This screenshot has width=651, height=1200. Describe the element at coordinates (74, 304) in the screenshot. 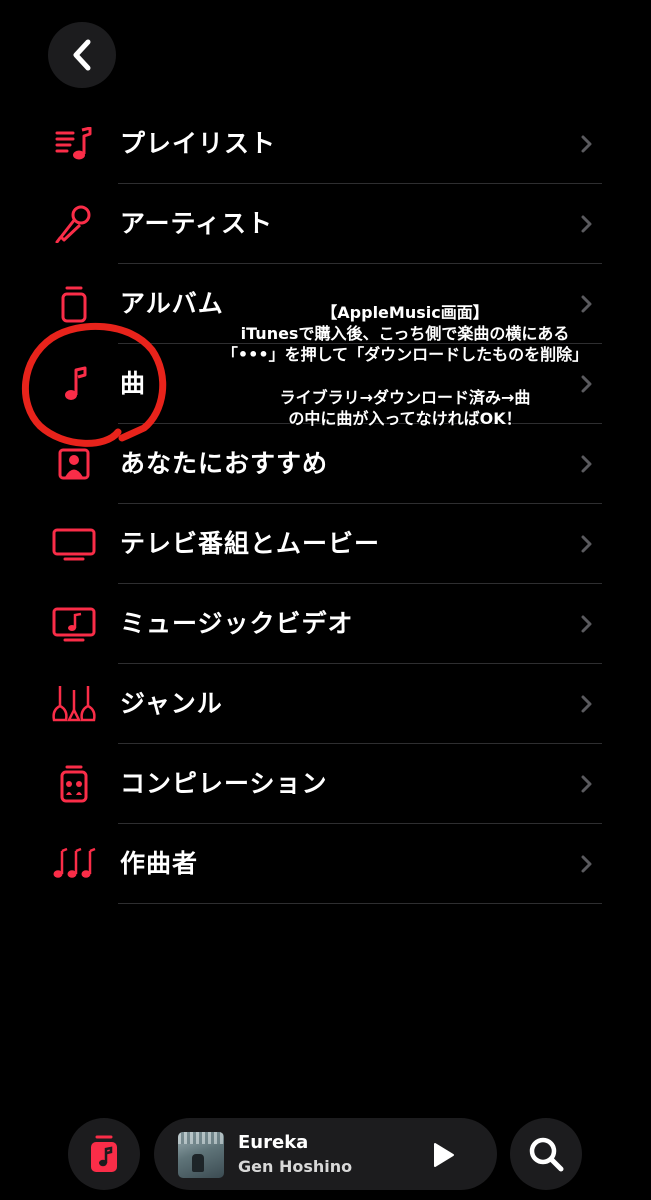

I see `album-icon` at that location.